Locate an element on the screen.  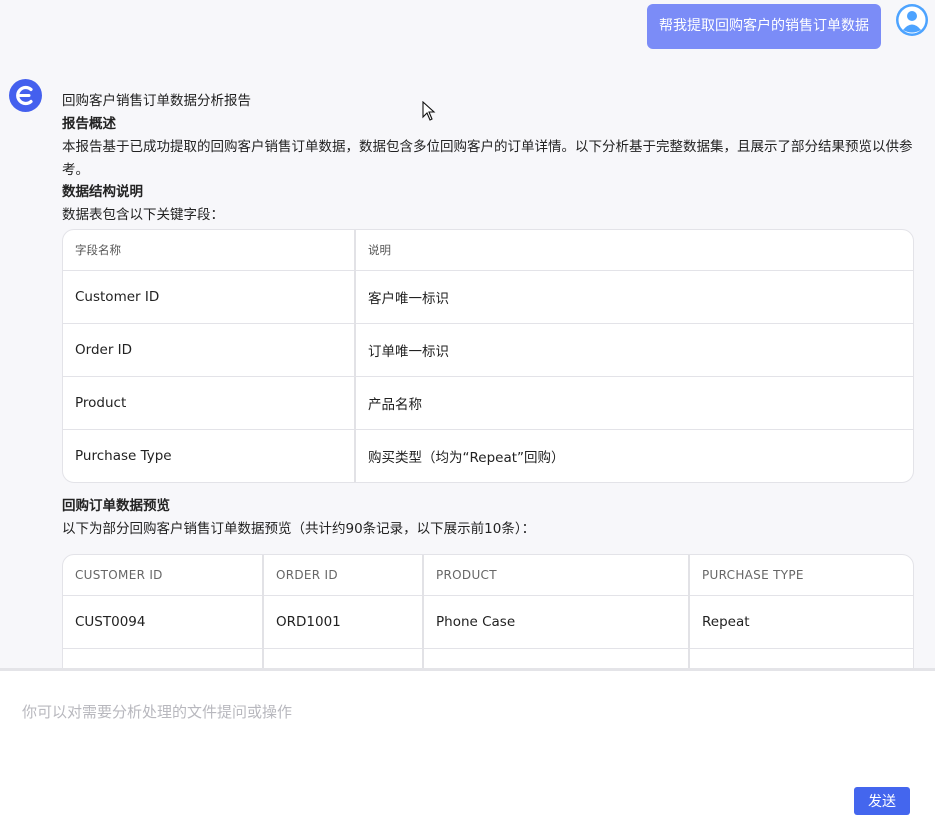
table-row: Order ID 订单唯一标识 is located at coordinates (488, 350).